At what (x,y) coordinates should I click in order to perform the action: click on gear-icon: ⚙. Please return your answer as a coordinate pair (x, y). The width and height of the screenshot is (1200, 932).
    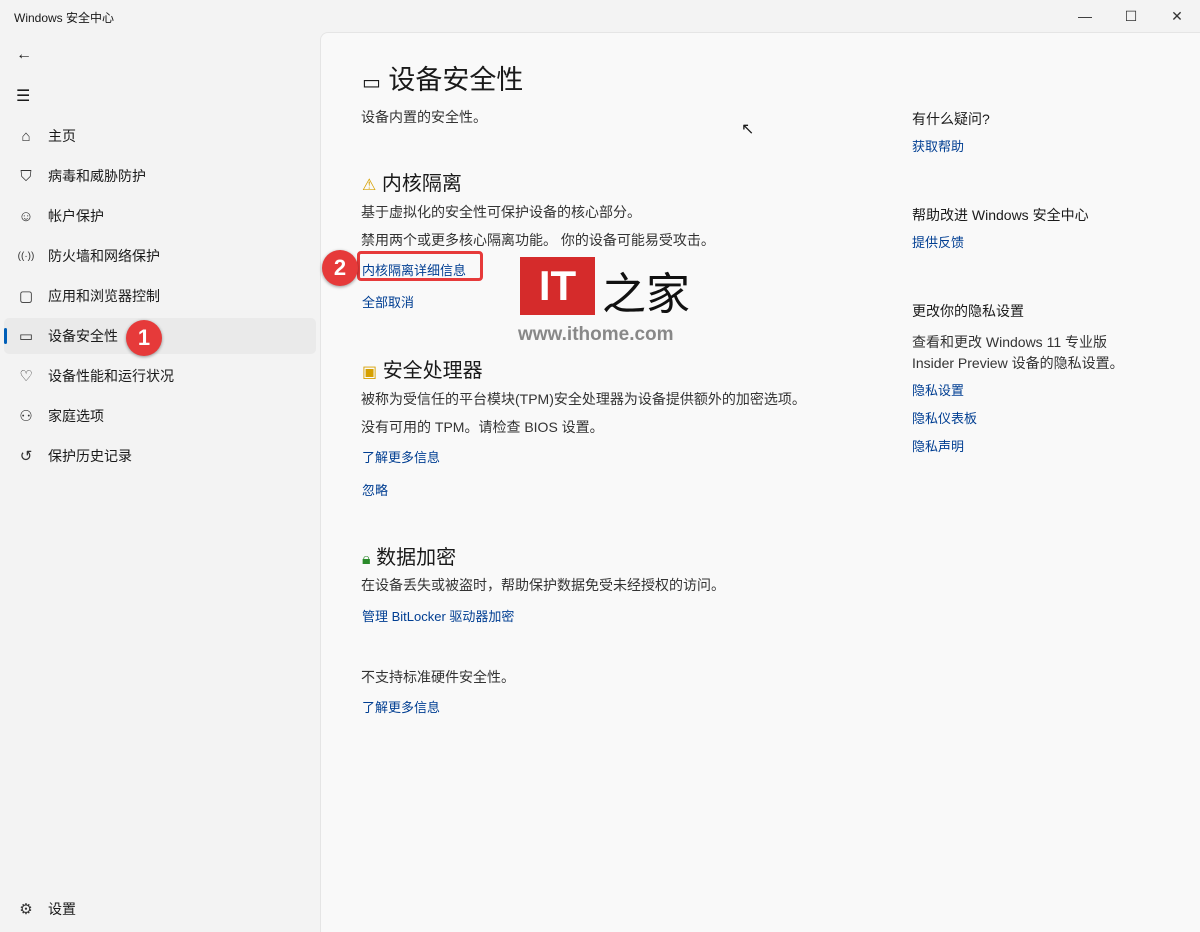
    Looking at the image, I should click on (26, 909).